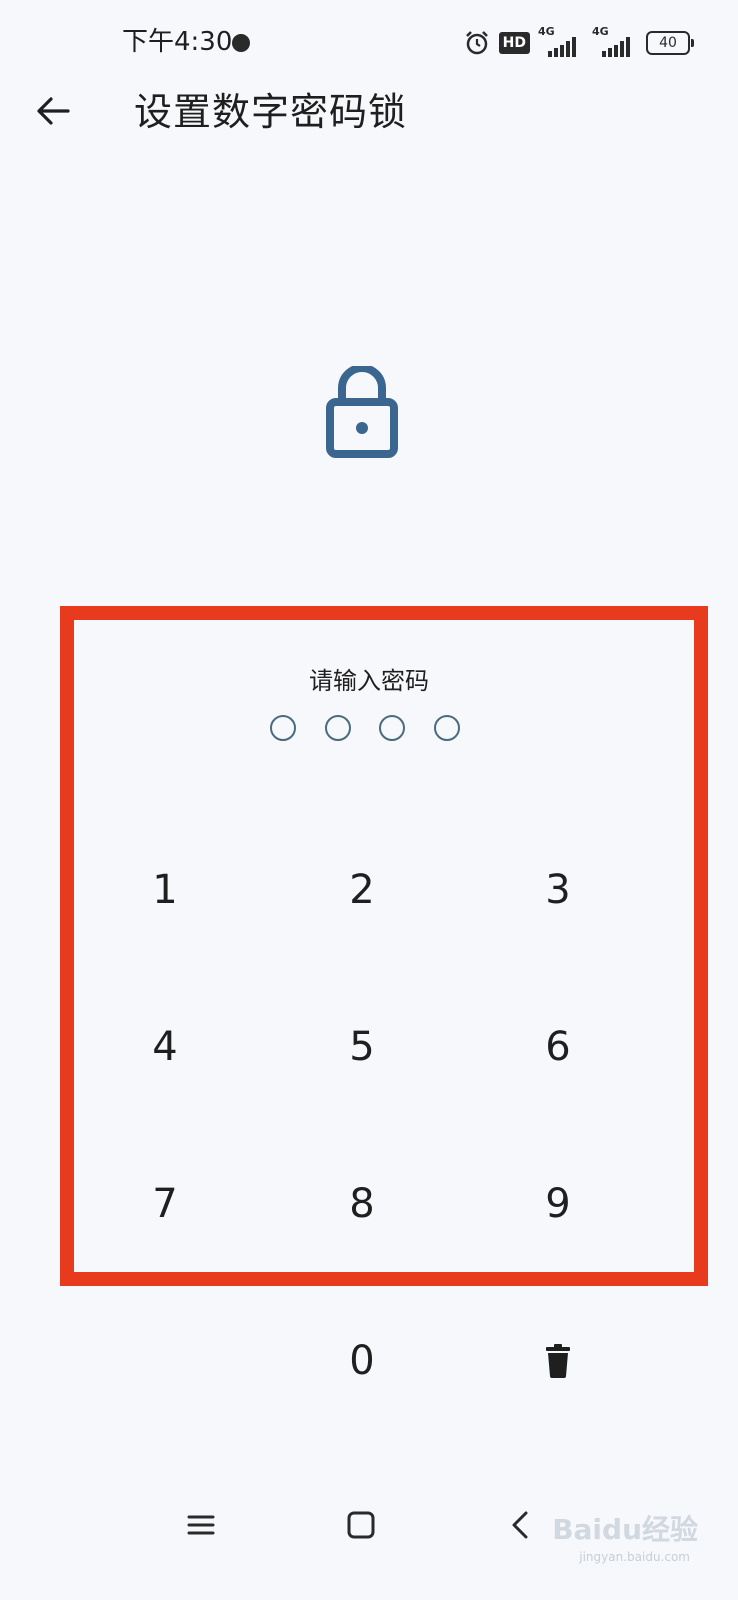  Describe the element at coordinates (634, 1557) in the screenshot. I see `watermark-url: jingyan.baidu.com` at that location.